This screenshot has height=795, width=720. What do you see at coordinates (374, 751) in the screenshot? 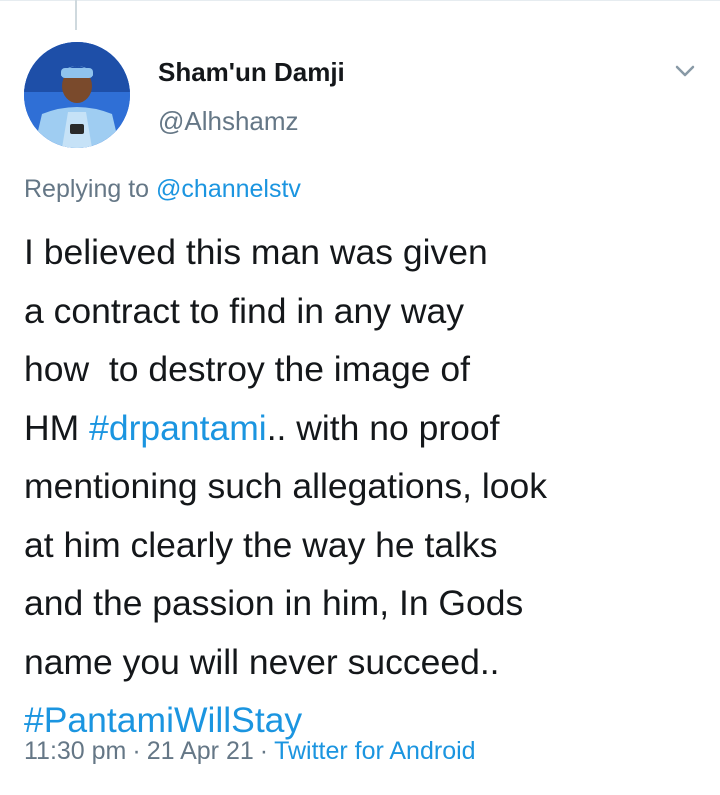
I see `tweet-source-link: Twitter for Android` at bounding box center [374, 751].